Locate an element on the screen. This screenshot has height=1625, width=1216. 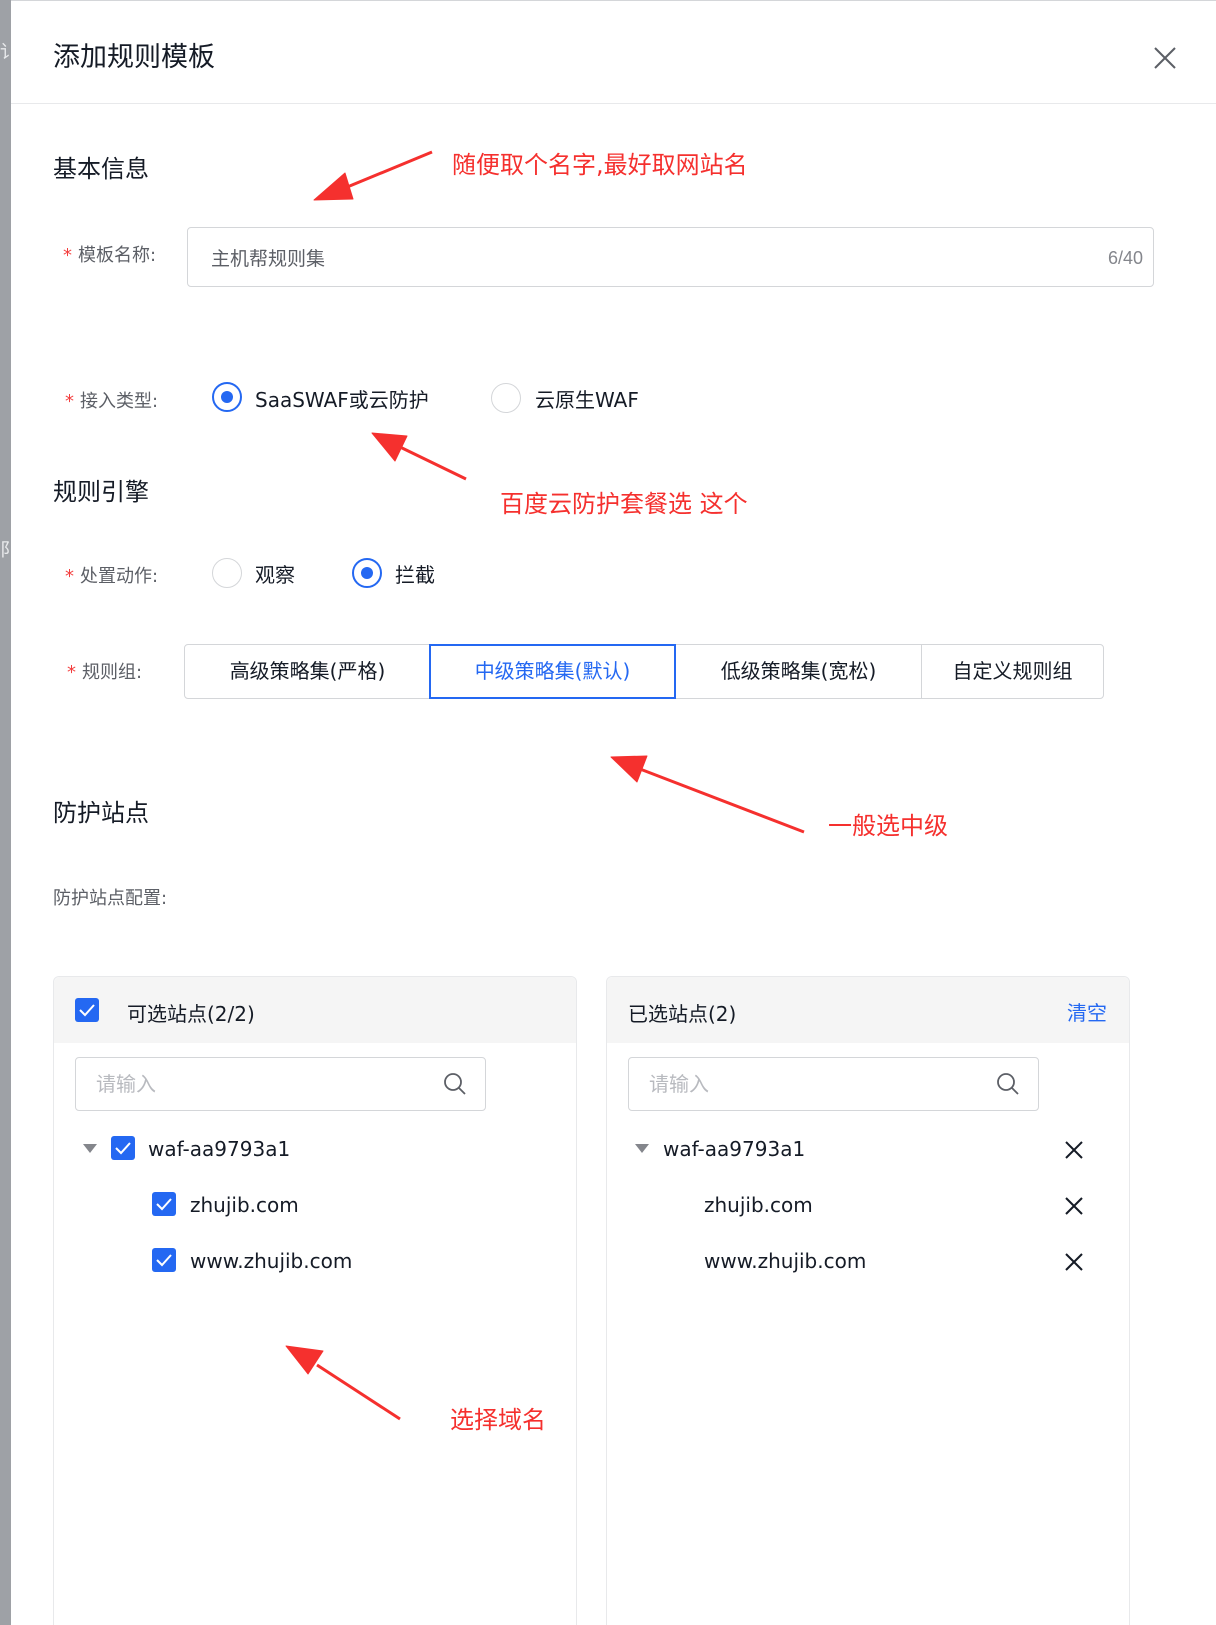
site-config-label: 防护站点配置: is located at coordinates (110, 898).